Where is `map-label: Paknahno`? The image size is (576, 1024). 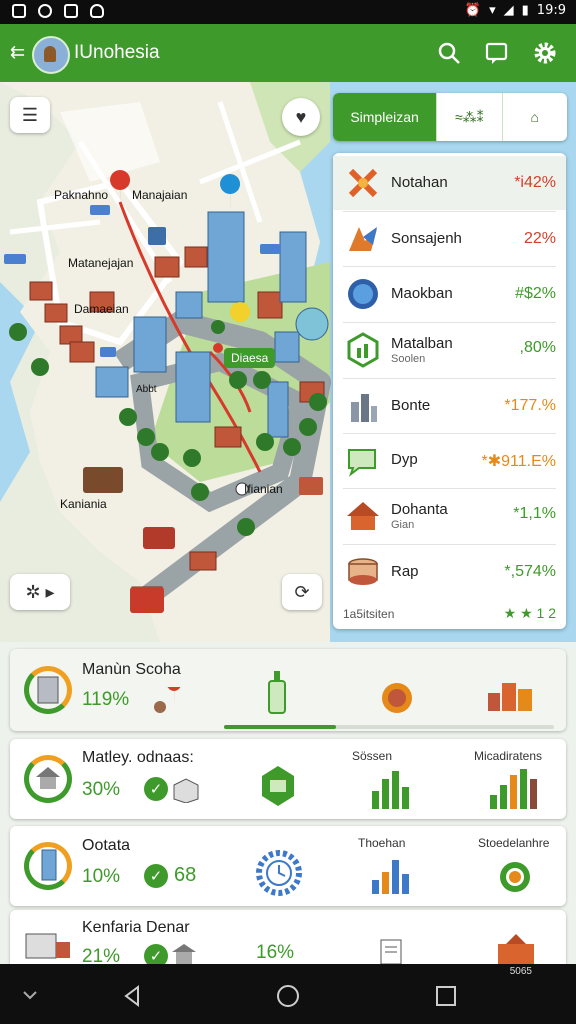
map-label: Paknahno is located at coordinates (81, 195).